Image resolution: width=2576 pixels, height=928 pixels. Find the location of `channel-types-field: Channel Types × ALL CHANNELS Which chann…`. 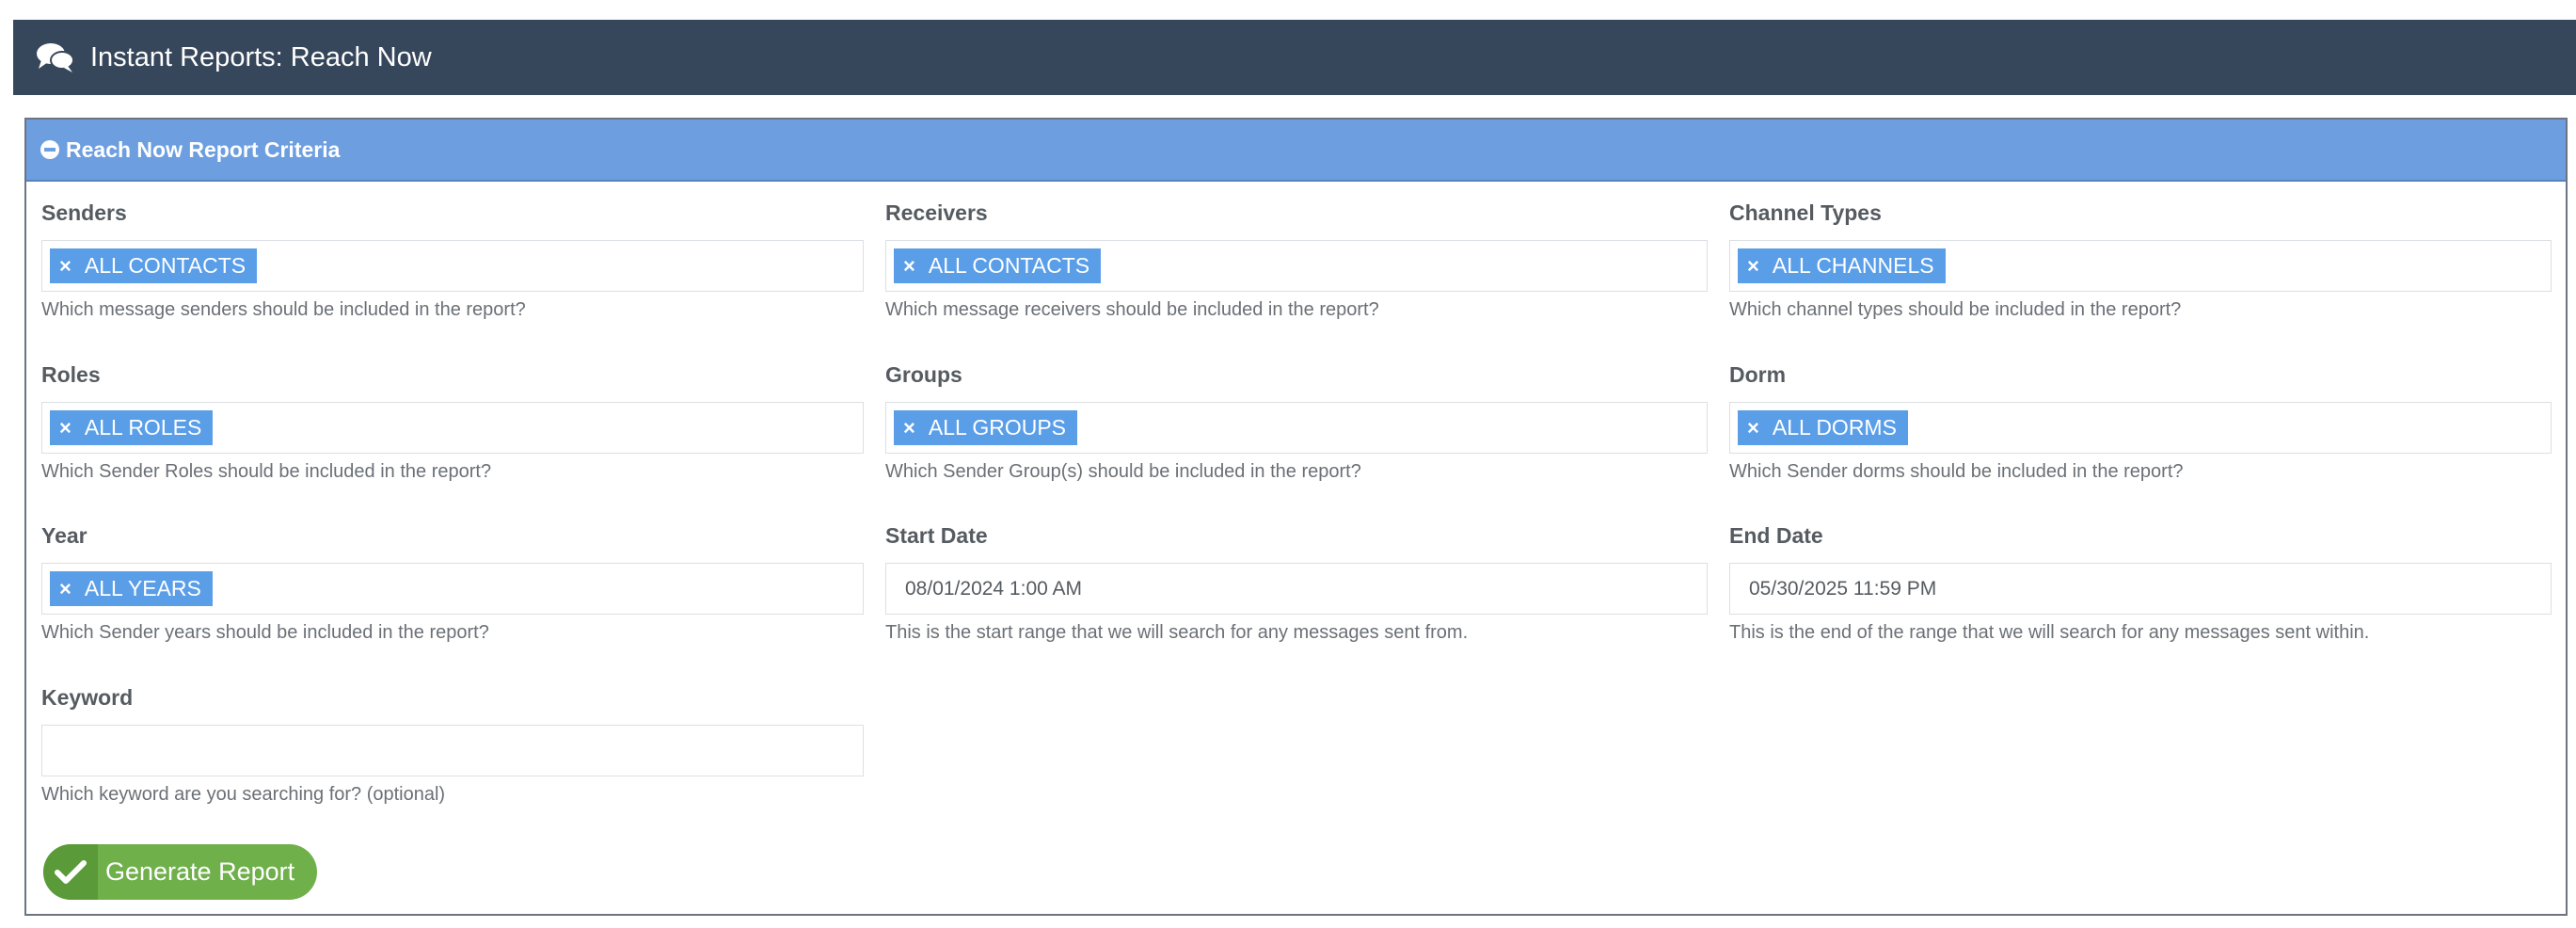

channel-types-field: Channel Types × ALL CHANNELS Which chann… is located at coordinates (2140, 260).